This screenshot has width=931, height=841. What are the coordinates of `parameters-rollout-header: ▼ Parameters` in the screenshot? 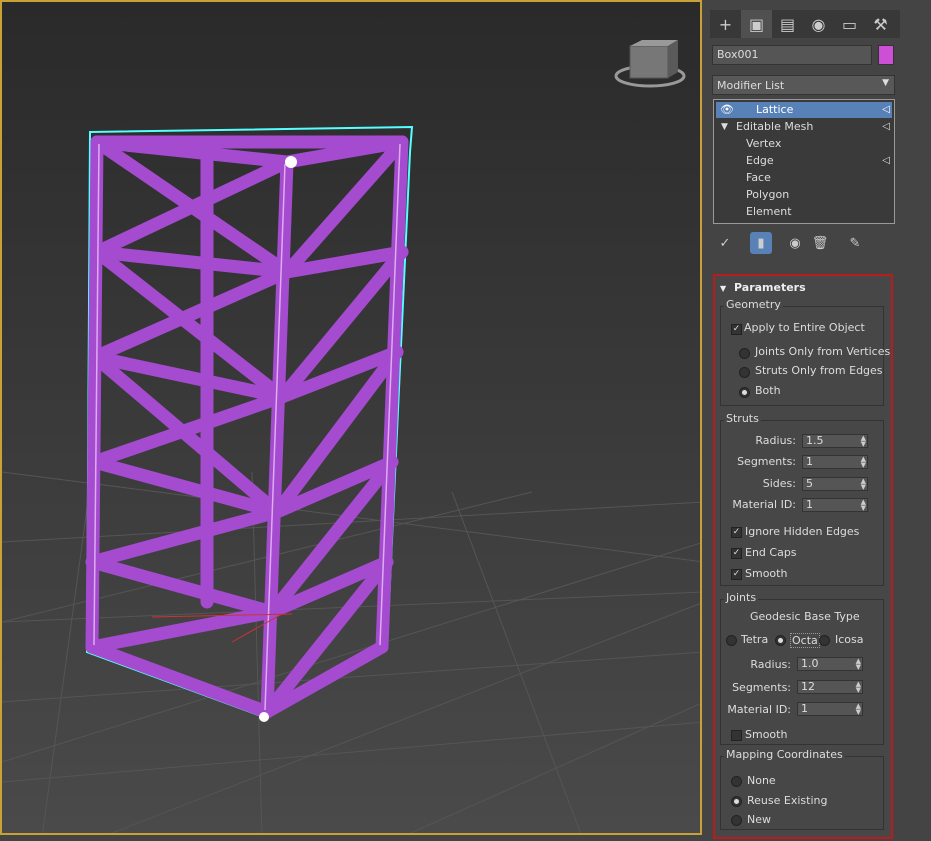 It's located at (763, 287).